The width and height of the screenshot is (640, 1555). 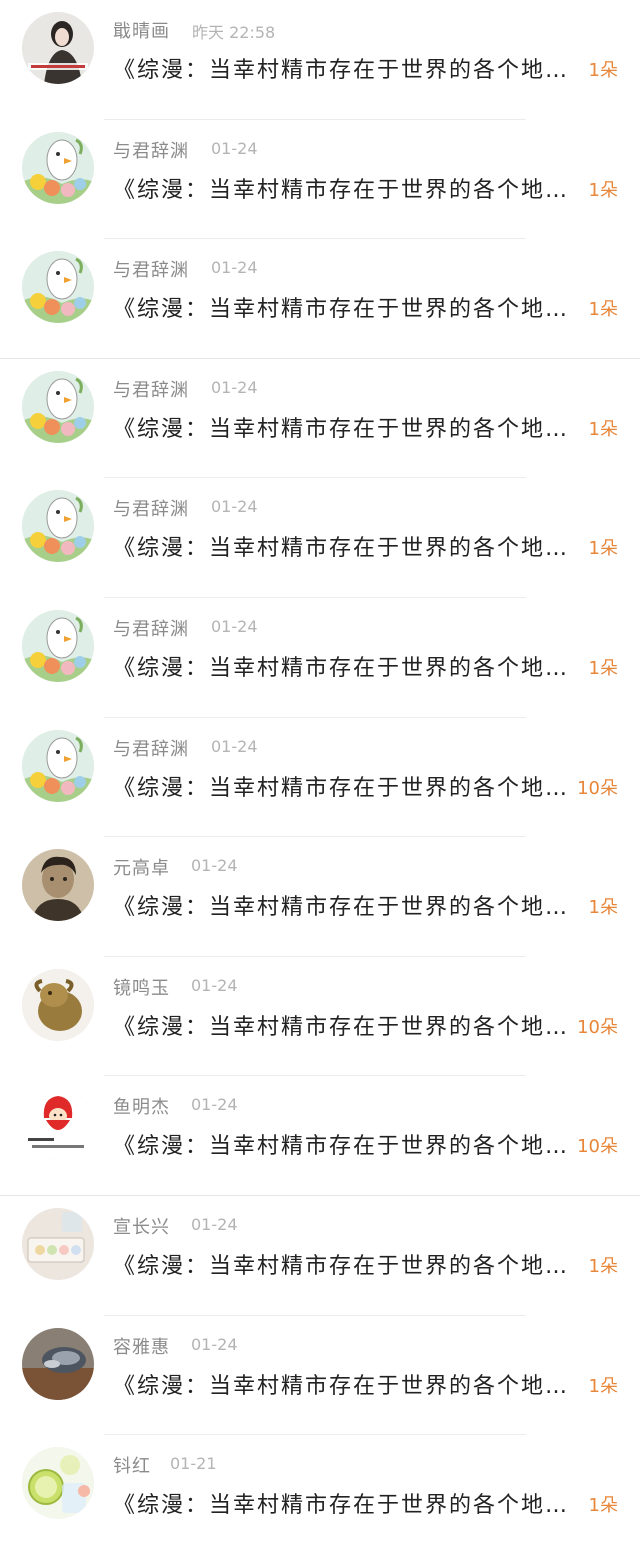 I want to click on user-name: 鱼明杰, so click(x=141, y=1106).